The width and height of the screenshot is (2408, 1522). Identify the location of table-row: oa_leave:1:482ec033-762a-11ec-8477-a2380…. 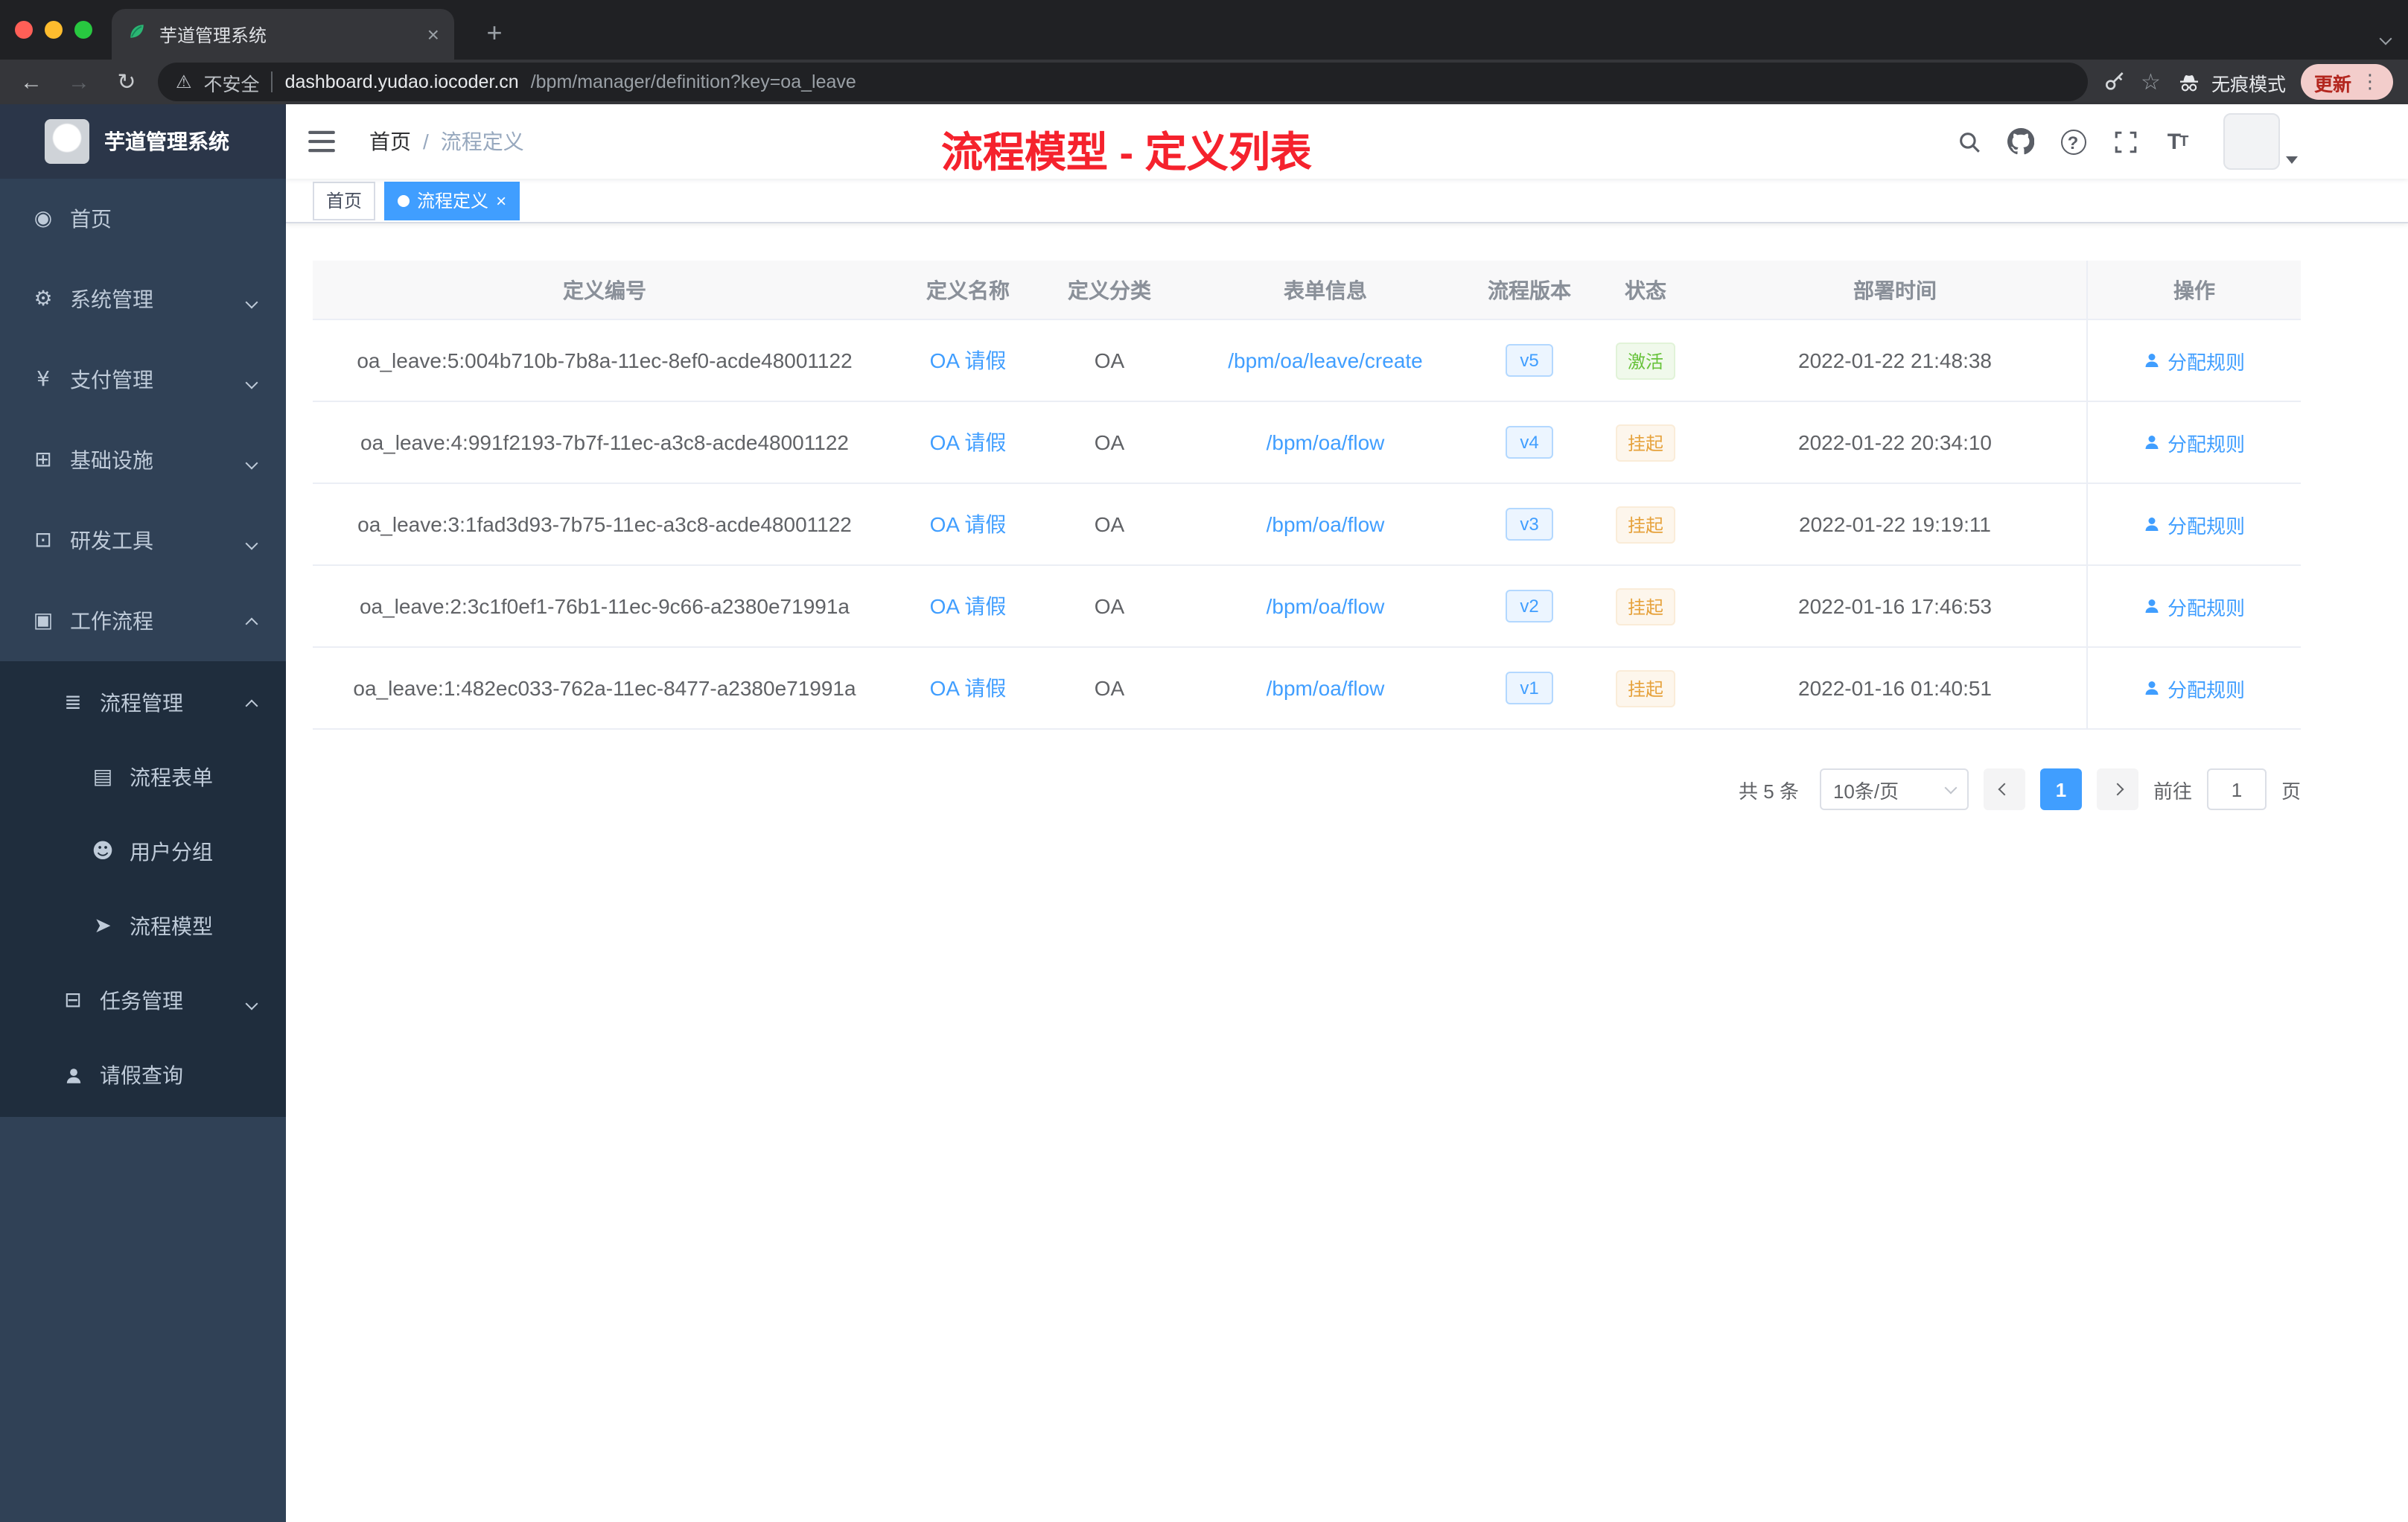
(1307, 689).